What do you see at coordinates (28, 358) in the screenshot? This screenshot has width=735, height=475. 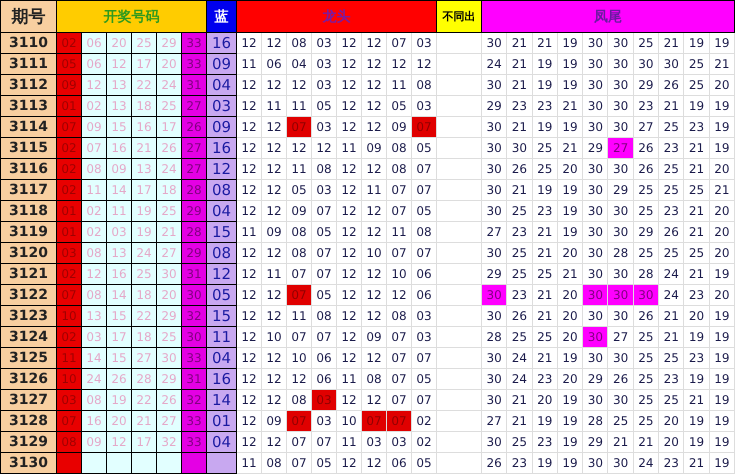 I see `period-cell: 3125` at bounding box center [28, 358].